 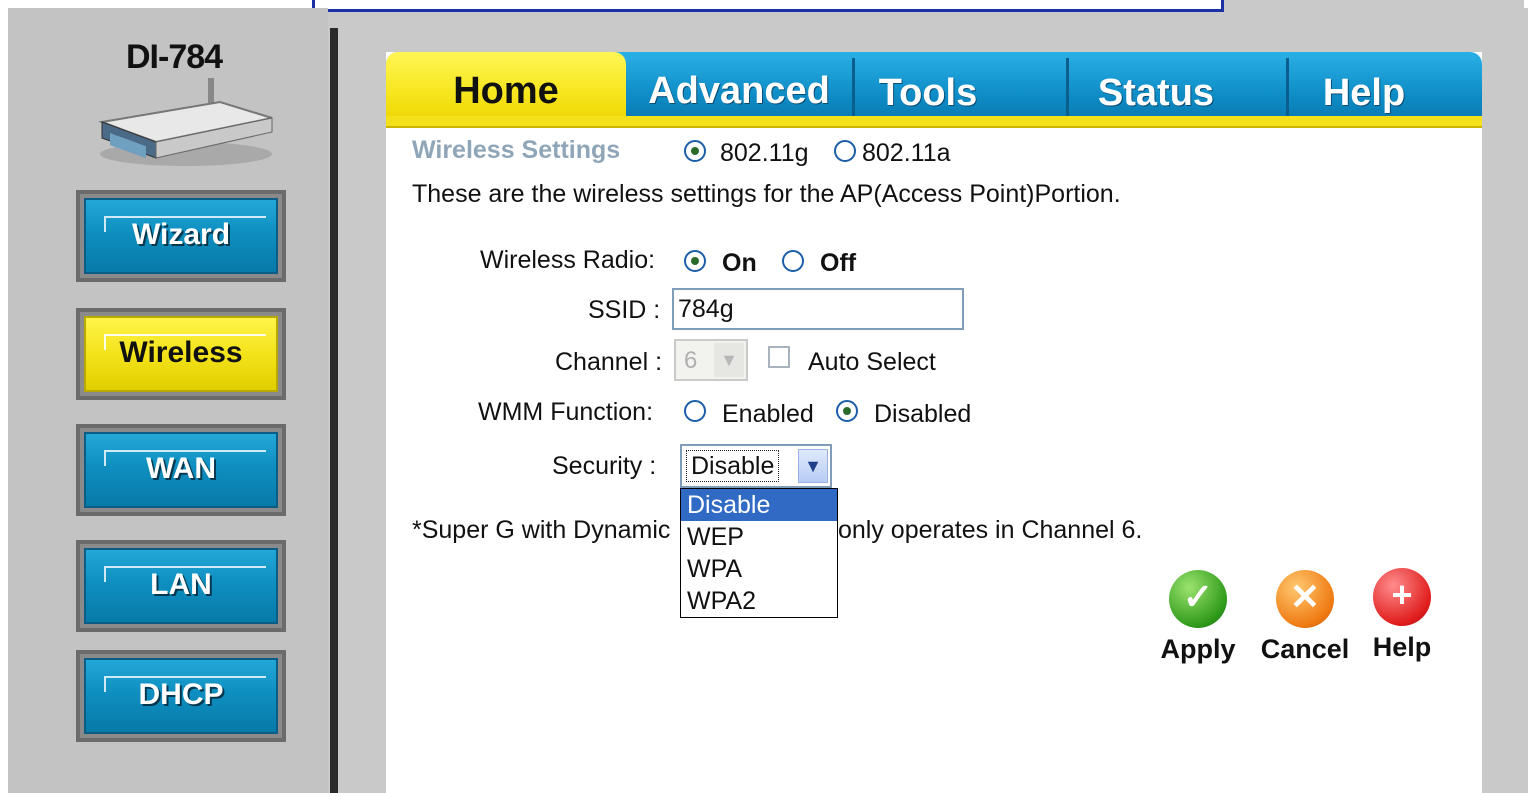 What do you see at coordinates (739, 263) in the screenshot?
I see `radio-on-label: On` at bounding box center [739, 263].